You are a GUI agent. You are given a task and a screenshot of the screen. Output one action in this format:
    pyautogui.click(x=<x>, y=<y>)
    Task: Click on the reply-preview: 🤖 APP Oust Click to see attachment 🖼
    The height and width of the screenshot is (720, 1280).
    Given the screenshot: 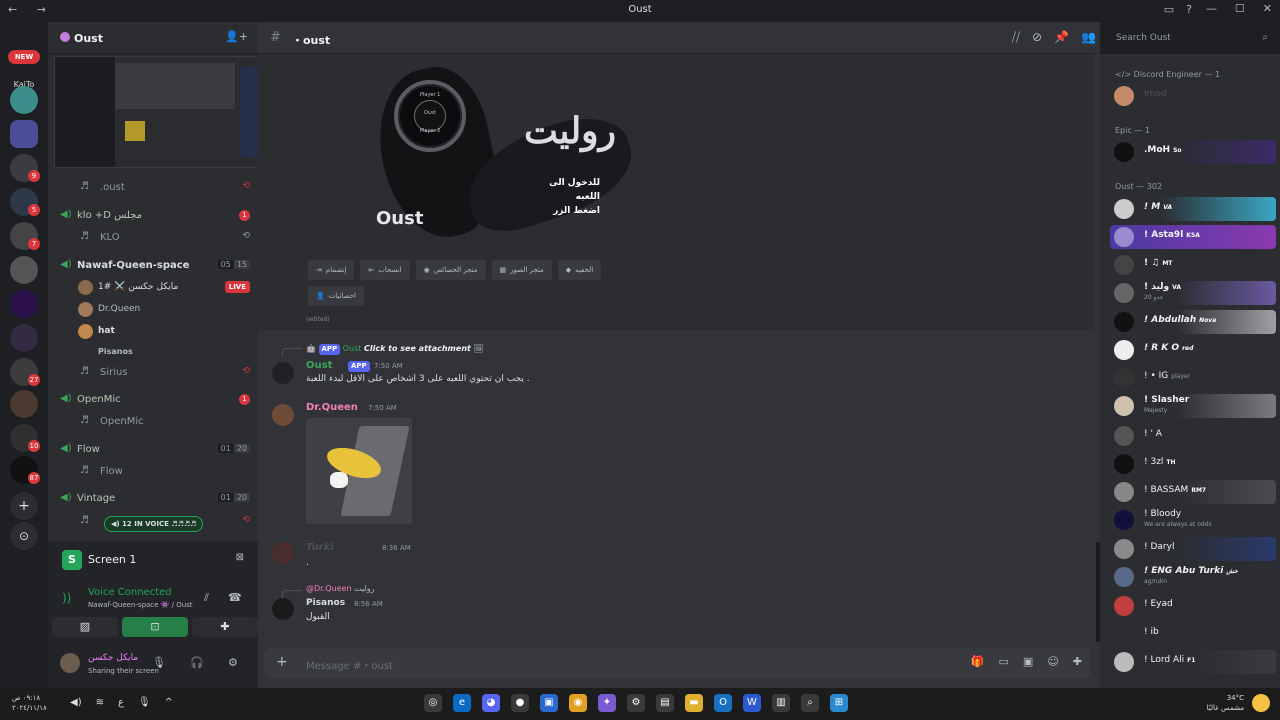 What is the action you would take?
    pyautogui.click(x=395, y=349)
    